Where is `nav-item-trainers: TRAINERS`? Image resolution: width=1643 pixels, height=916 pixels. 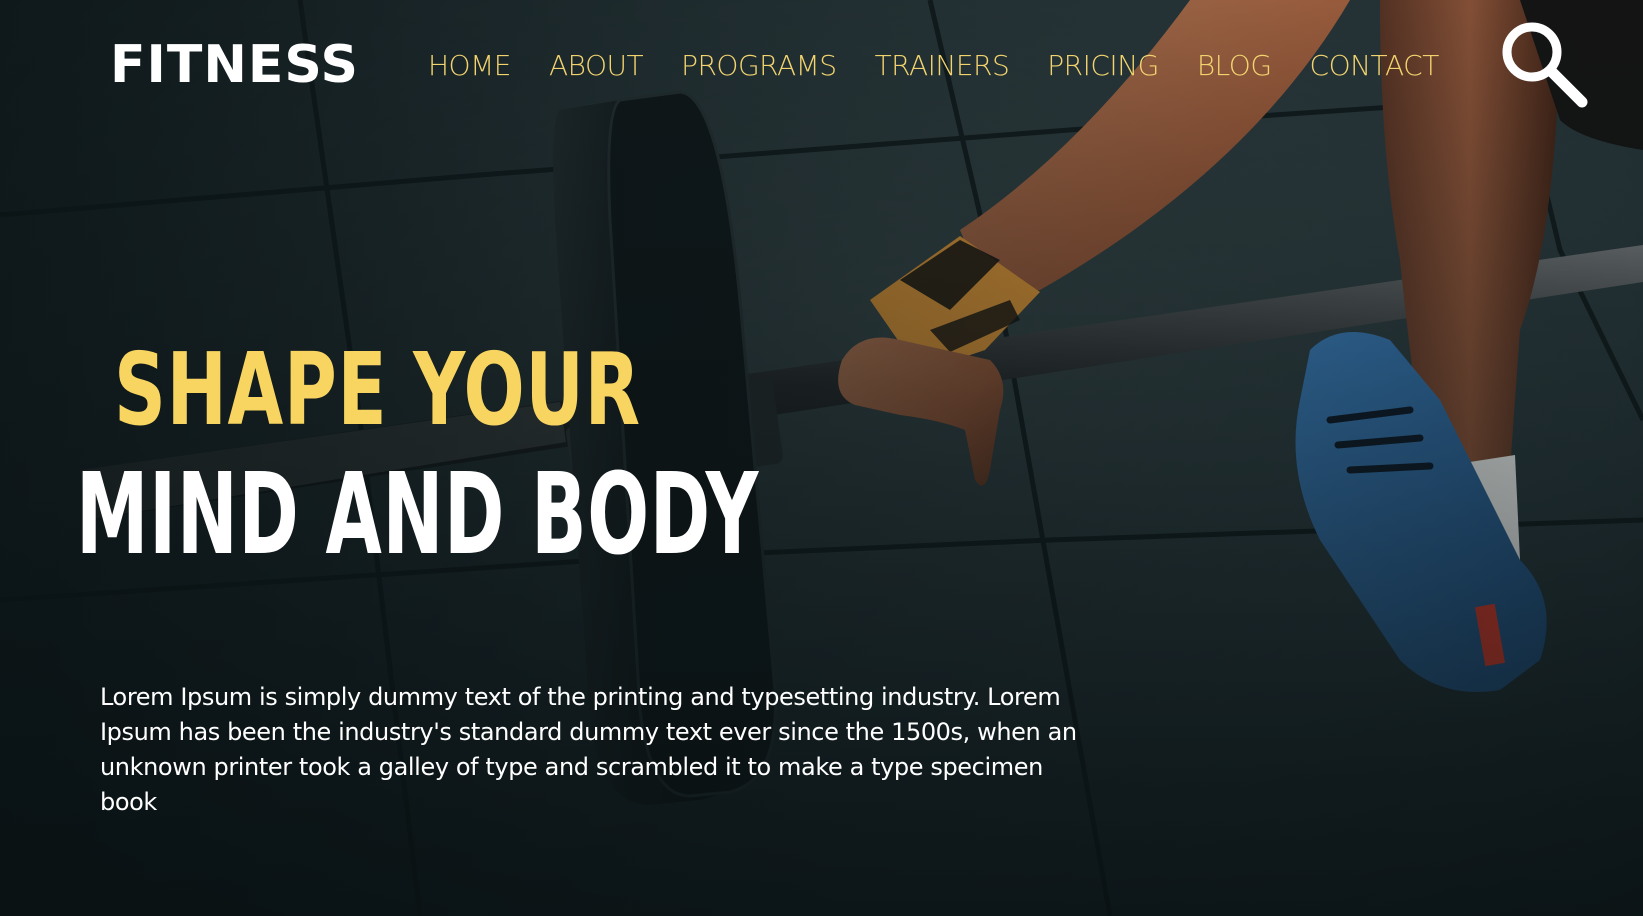
nav-item-trainers: TRAINERS is located at coordinates (942, 65).